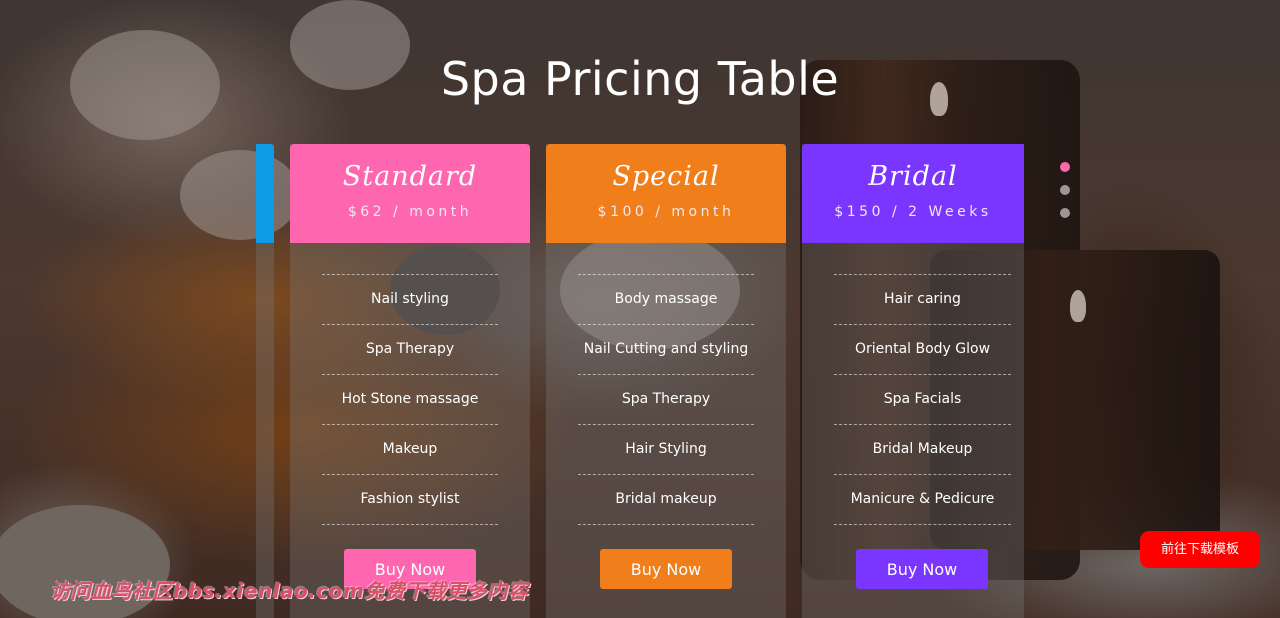  What do you see at coordinates (913, 212) in the screenshot?
I see `plan-price: $150 / 2 Weeks` at bounding box center [913, 212].